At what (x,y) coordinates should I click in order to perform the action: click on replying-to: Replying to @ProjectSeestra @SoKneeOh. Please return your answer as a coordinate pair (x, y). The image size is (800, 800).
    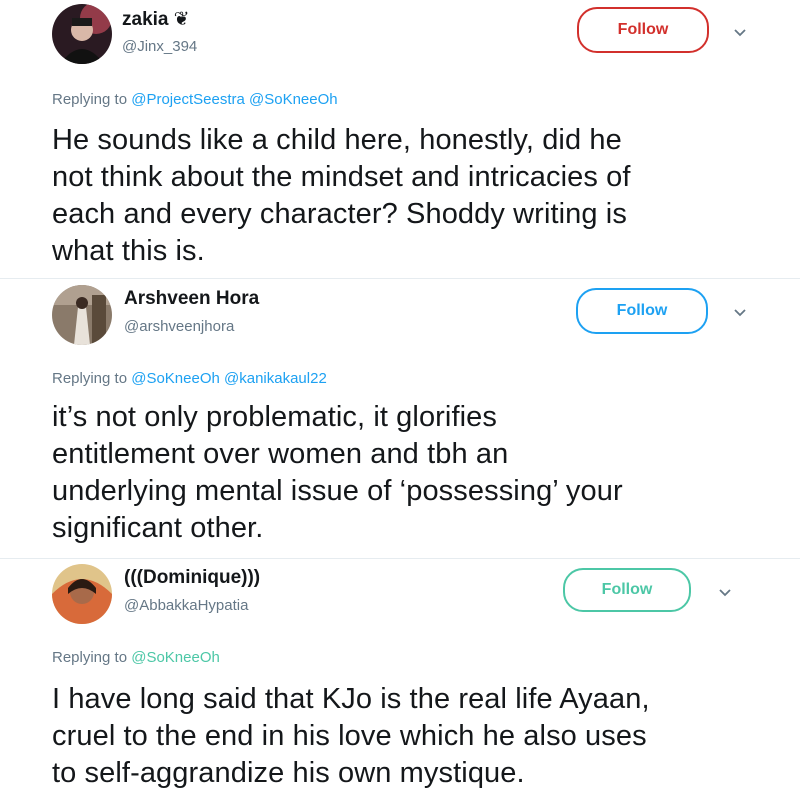
    Looking at the image, I should click on (195, 99).